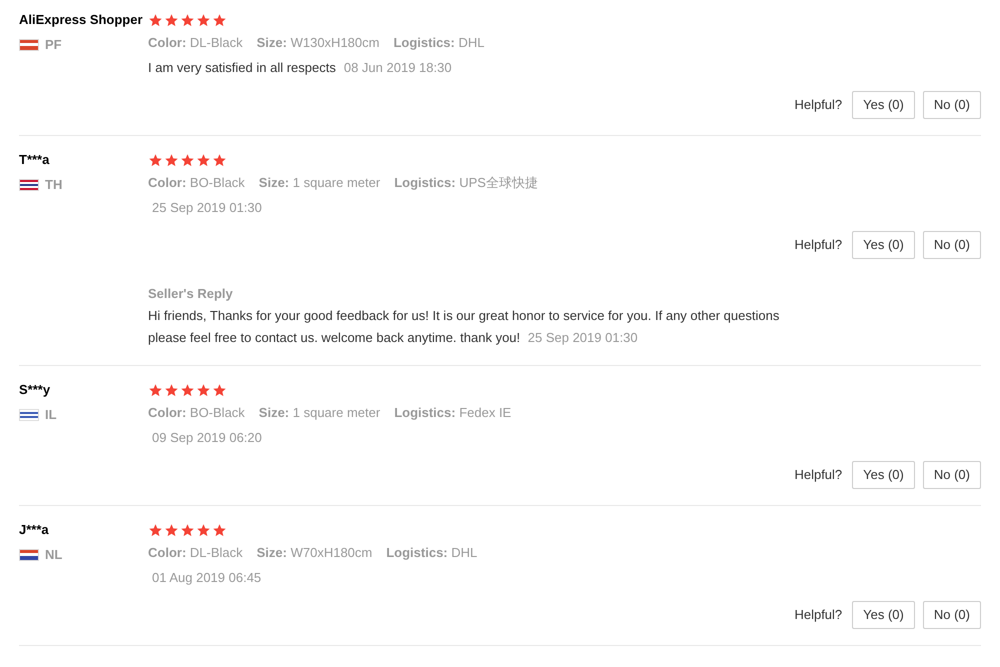 The height and width of the screenshot is (667, 1000). I want to click on review-date: 01 Aug 2019 06:45, so click(207, 578).